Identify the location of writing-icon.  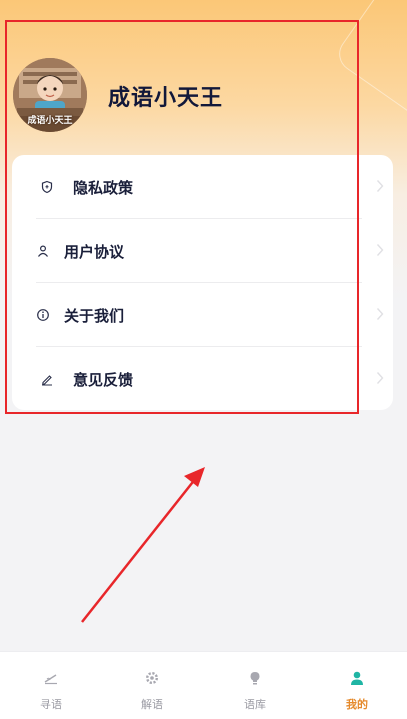
(51, 678).